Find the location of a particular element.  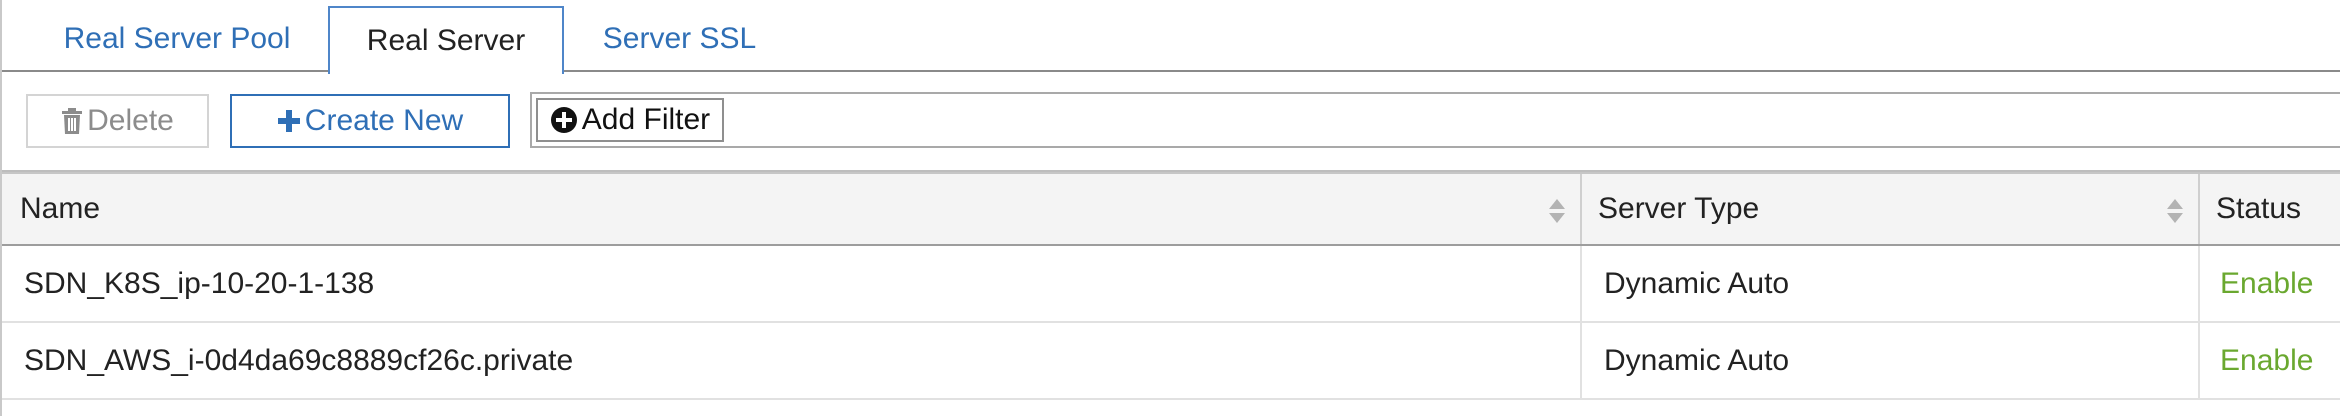

tab-label: Real Server is located at coordinates (446, 40).